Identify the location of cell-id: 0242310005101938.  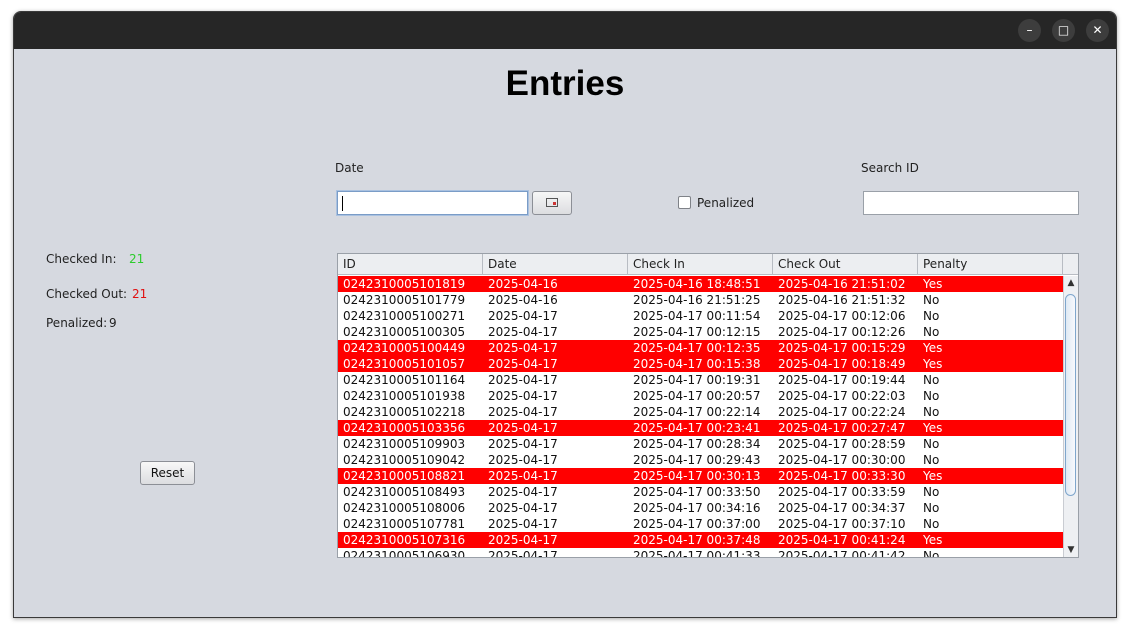
(404, 396).